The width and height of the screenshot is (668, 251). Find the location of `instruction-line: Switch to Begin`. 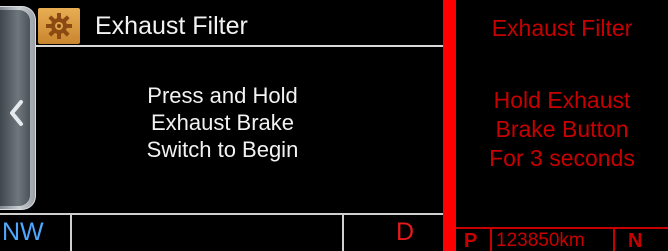

instruction-line: Switch to Begin is located at coordinates (222, 149).